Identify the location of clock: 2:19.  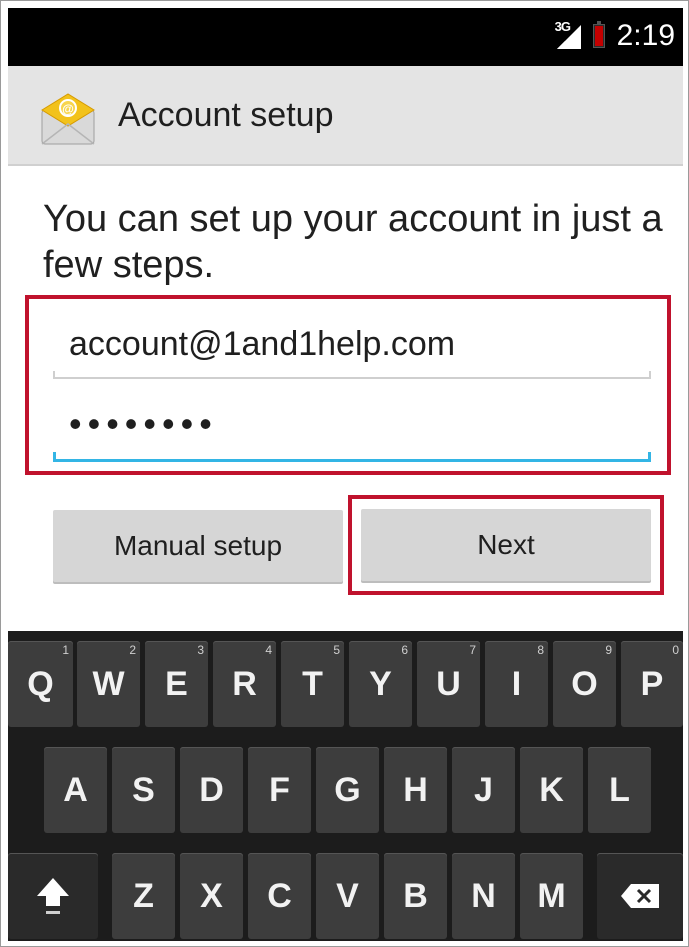
(645, 35).